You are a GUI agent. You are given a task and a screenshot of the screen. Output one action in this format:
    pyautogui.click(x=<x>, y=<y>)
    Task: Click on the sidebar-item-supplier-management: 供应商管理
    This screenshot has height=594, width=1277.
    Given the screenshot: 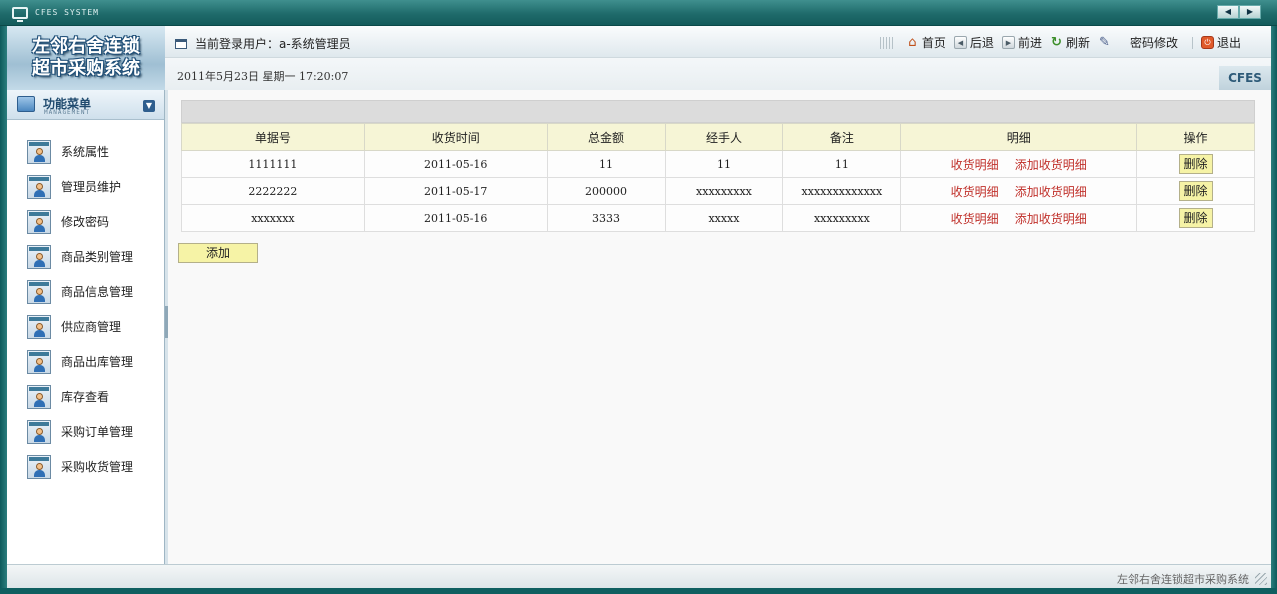 What is the action you would take?
    pyautogui.click(x=85, y=326)
    